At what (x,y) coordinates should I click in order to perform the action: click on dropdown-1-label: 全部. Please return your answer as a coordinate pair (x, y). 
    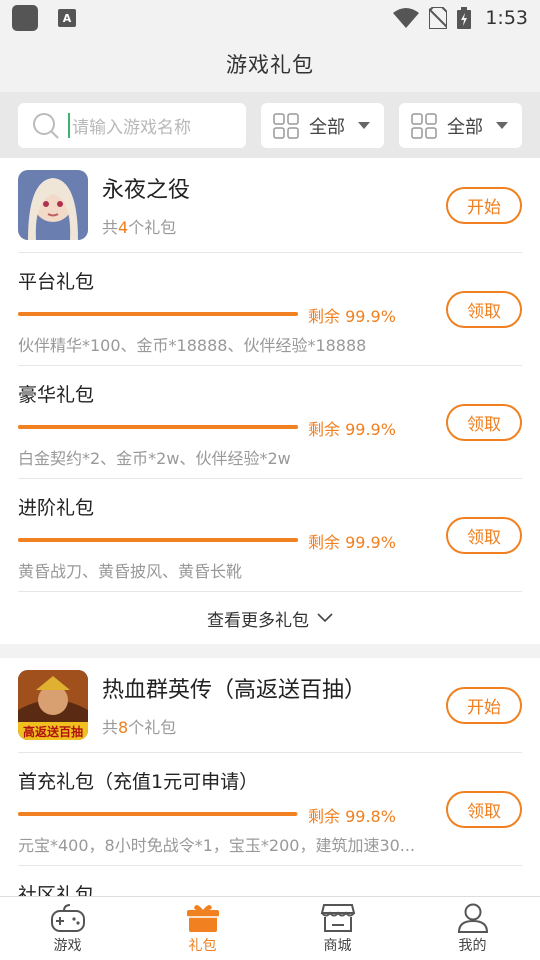
    Looking at the image, I should click on (327, 127).